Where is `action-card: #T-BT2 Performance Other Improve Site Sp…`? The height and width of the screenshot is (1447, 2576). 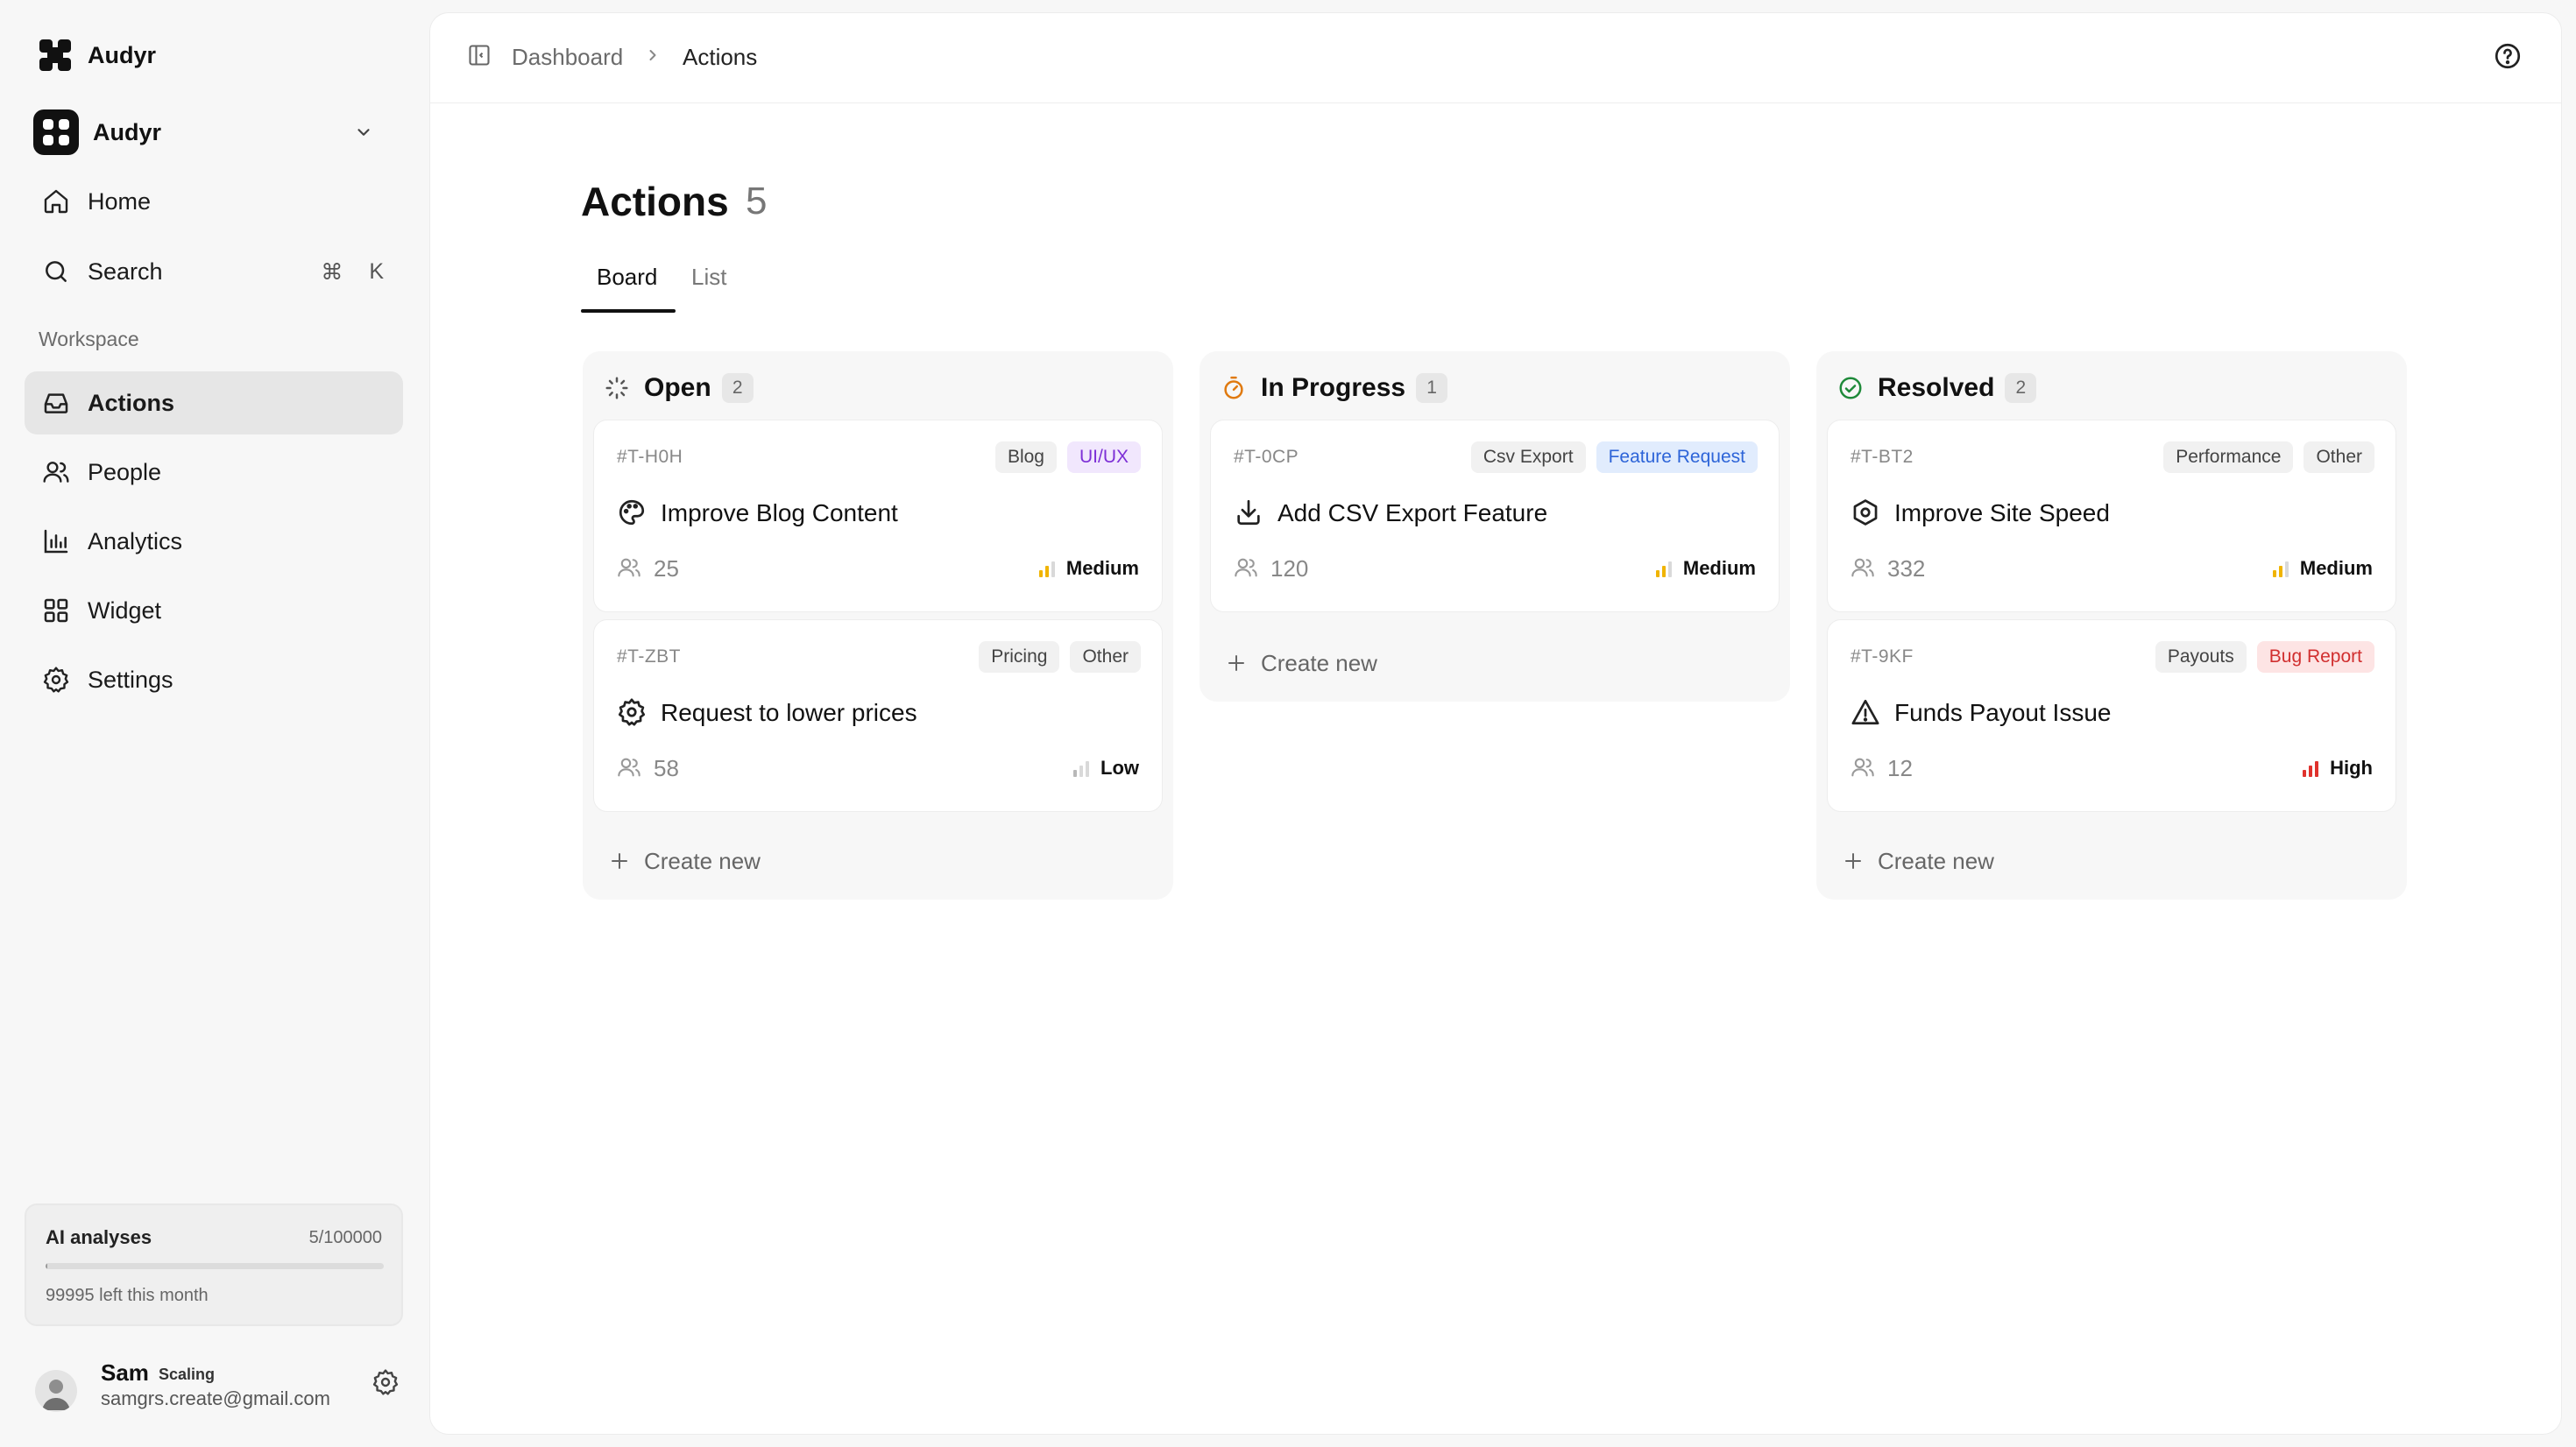 action-card: #T-BT2 Performance Other Improve Site Sp… is located at coordinates (2111, 516).